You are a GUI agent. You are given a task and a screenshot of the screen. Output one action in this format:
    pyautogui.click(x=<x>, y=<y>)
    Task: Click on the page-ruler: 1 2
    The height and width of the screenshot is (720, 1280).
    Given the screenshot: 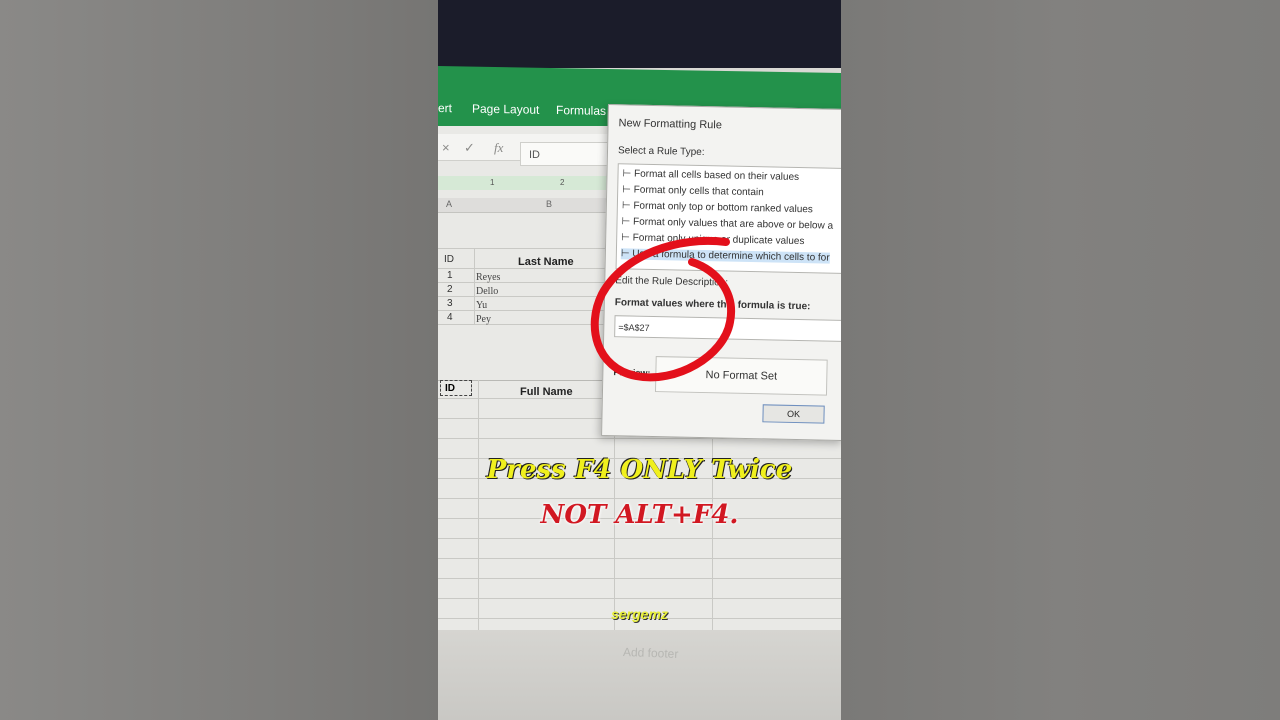 What is the action you would take?
    pyautogui.click(x=528, y=183)
    